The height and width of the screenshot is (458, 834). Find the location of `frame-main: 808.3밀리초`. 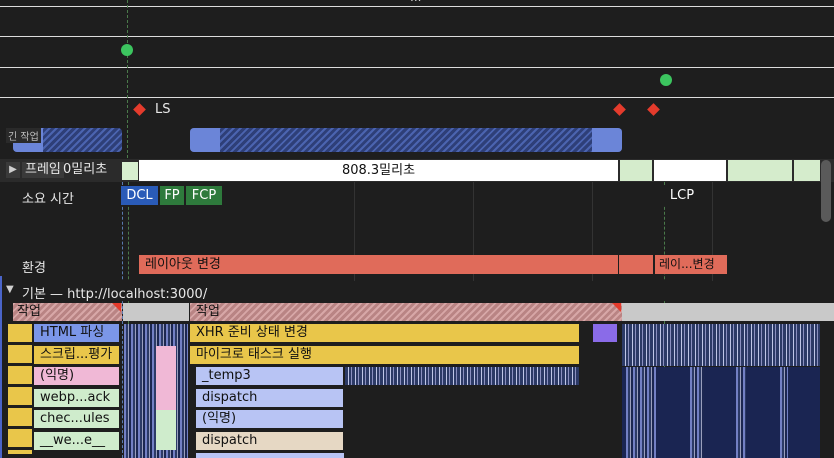

frame-main: 808.3밀리초 is located at coordinates (378, 170).